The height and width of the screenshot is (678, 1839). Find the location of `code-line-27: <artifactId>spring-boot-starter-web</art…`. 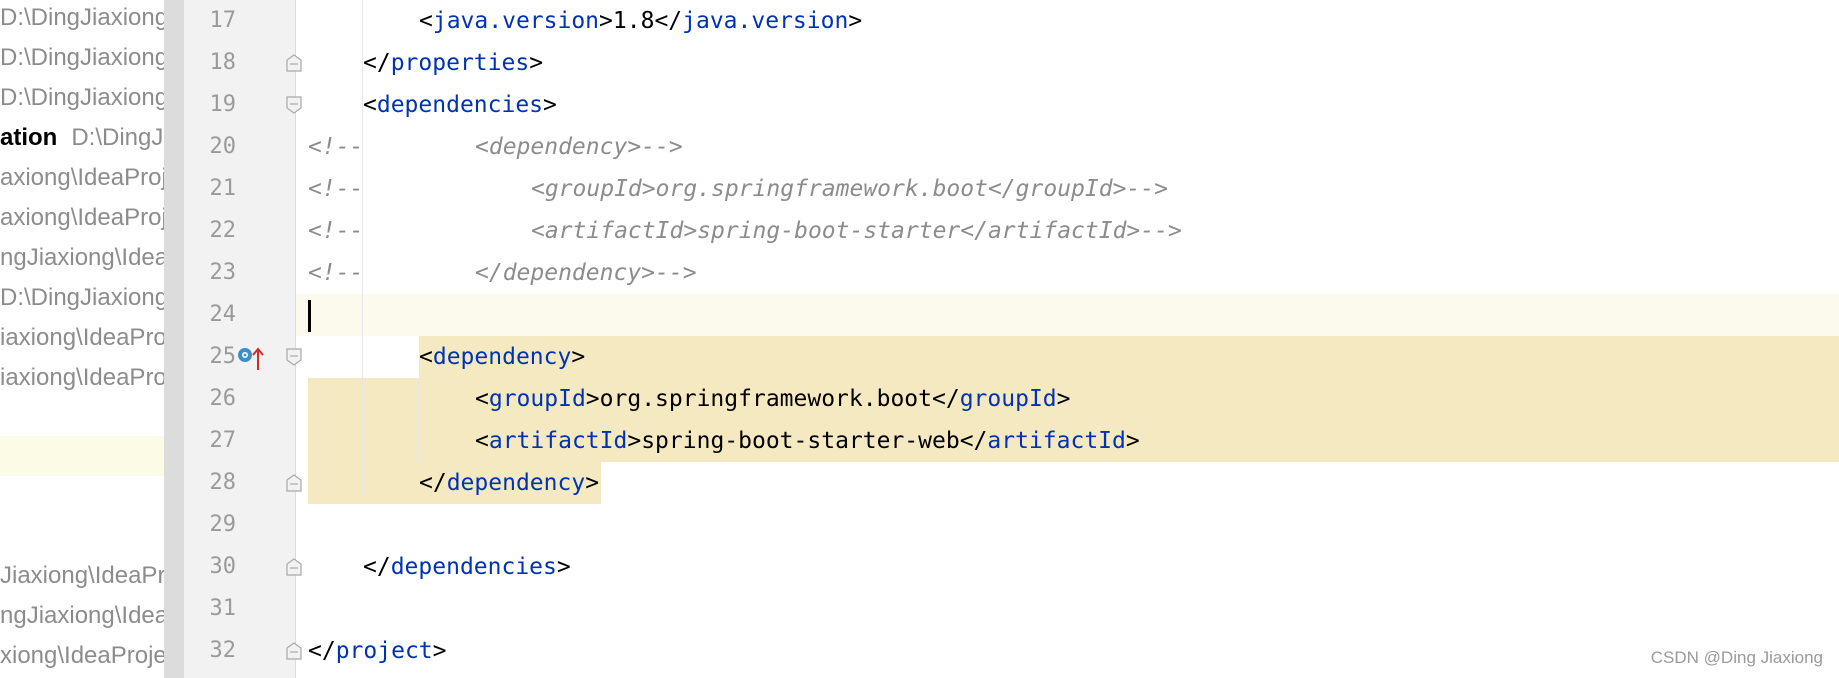

code-line-27: <artifactId>spring-boot-starter-web</art… is located at coordinates (807, 441).